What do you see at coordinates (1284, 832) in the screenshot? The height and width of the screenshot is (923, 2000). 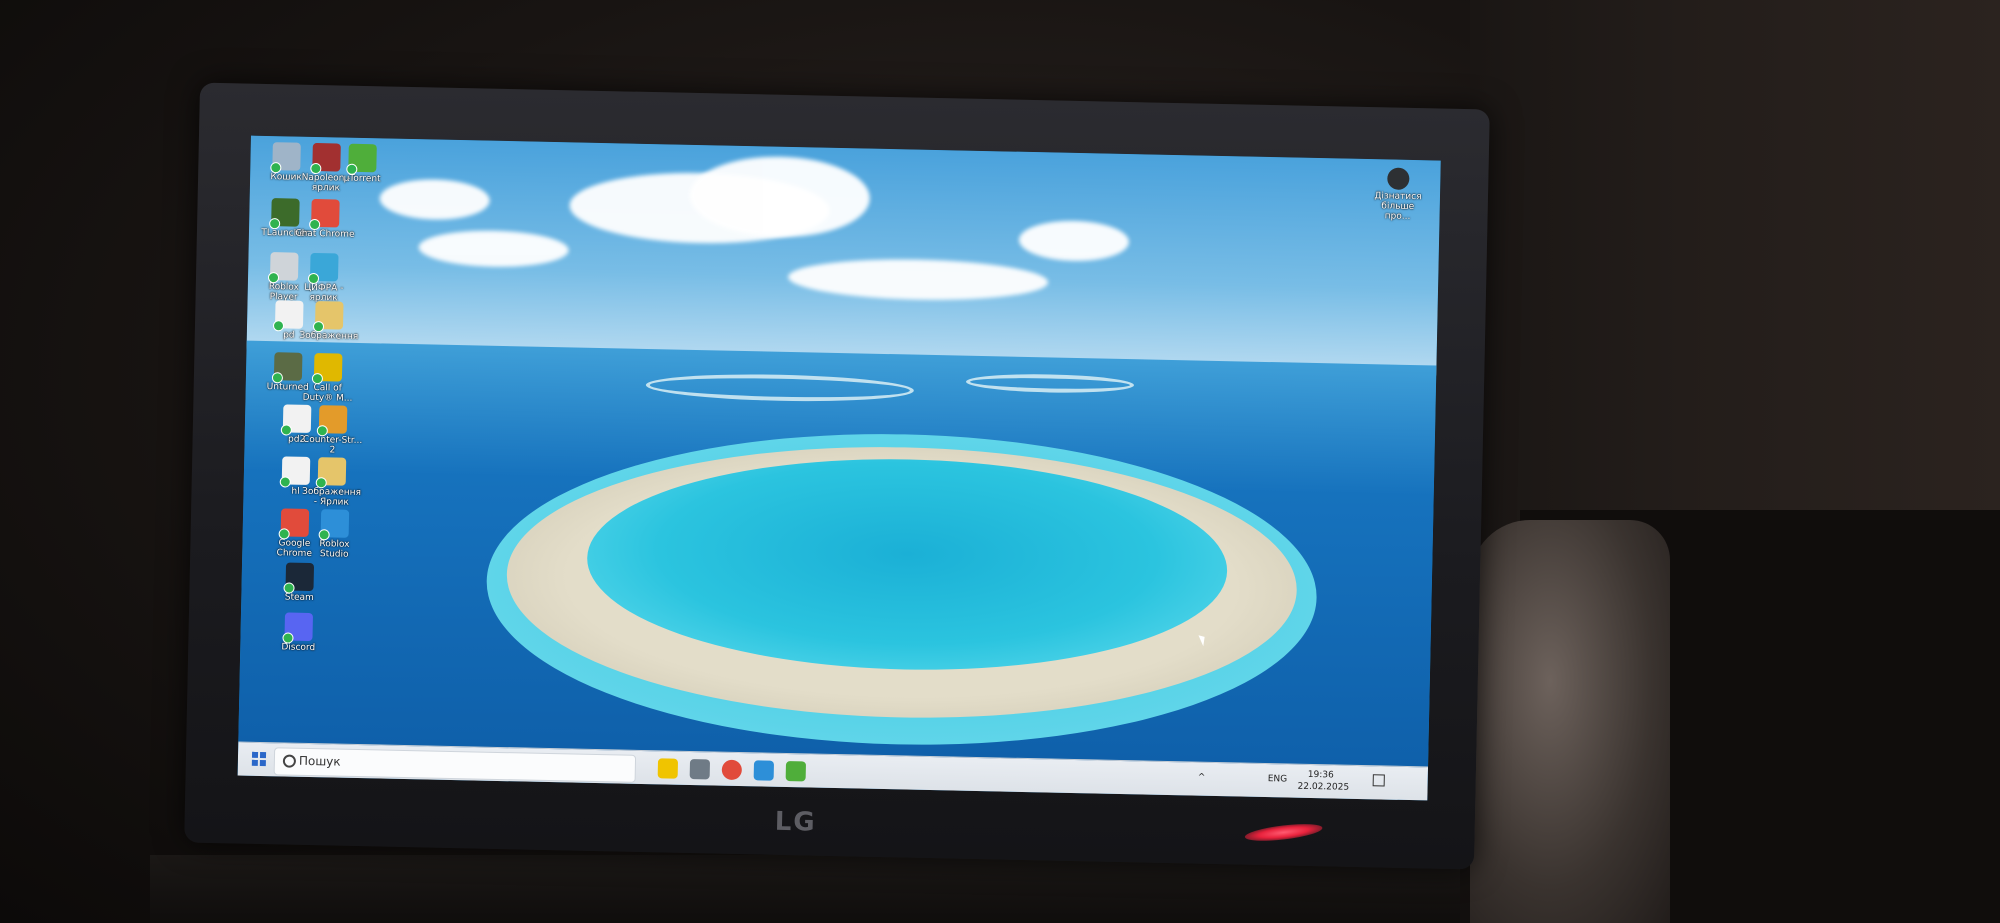 I see `power-led` at bounding box center [1284, 832].